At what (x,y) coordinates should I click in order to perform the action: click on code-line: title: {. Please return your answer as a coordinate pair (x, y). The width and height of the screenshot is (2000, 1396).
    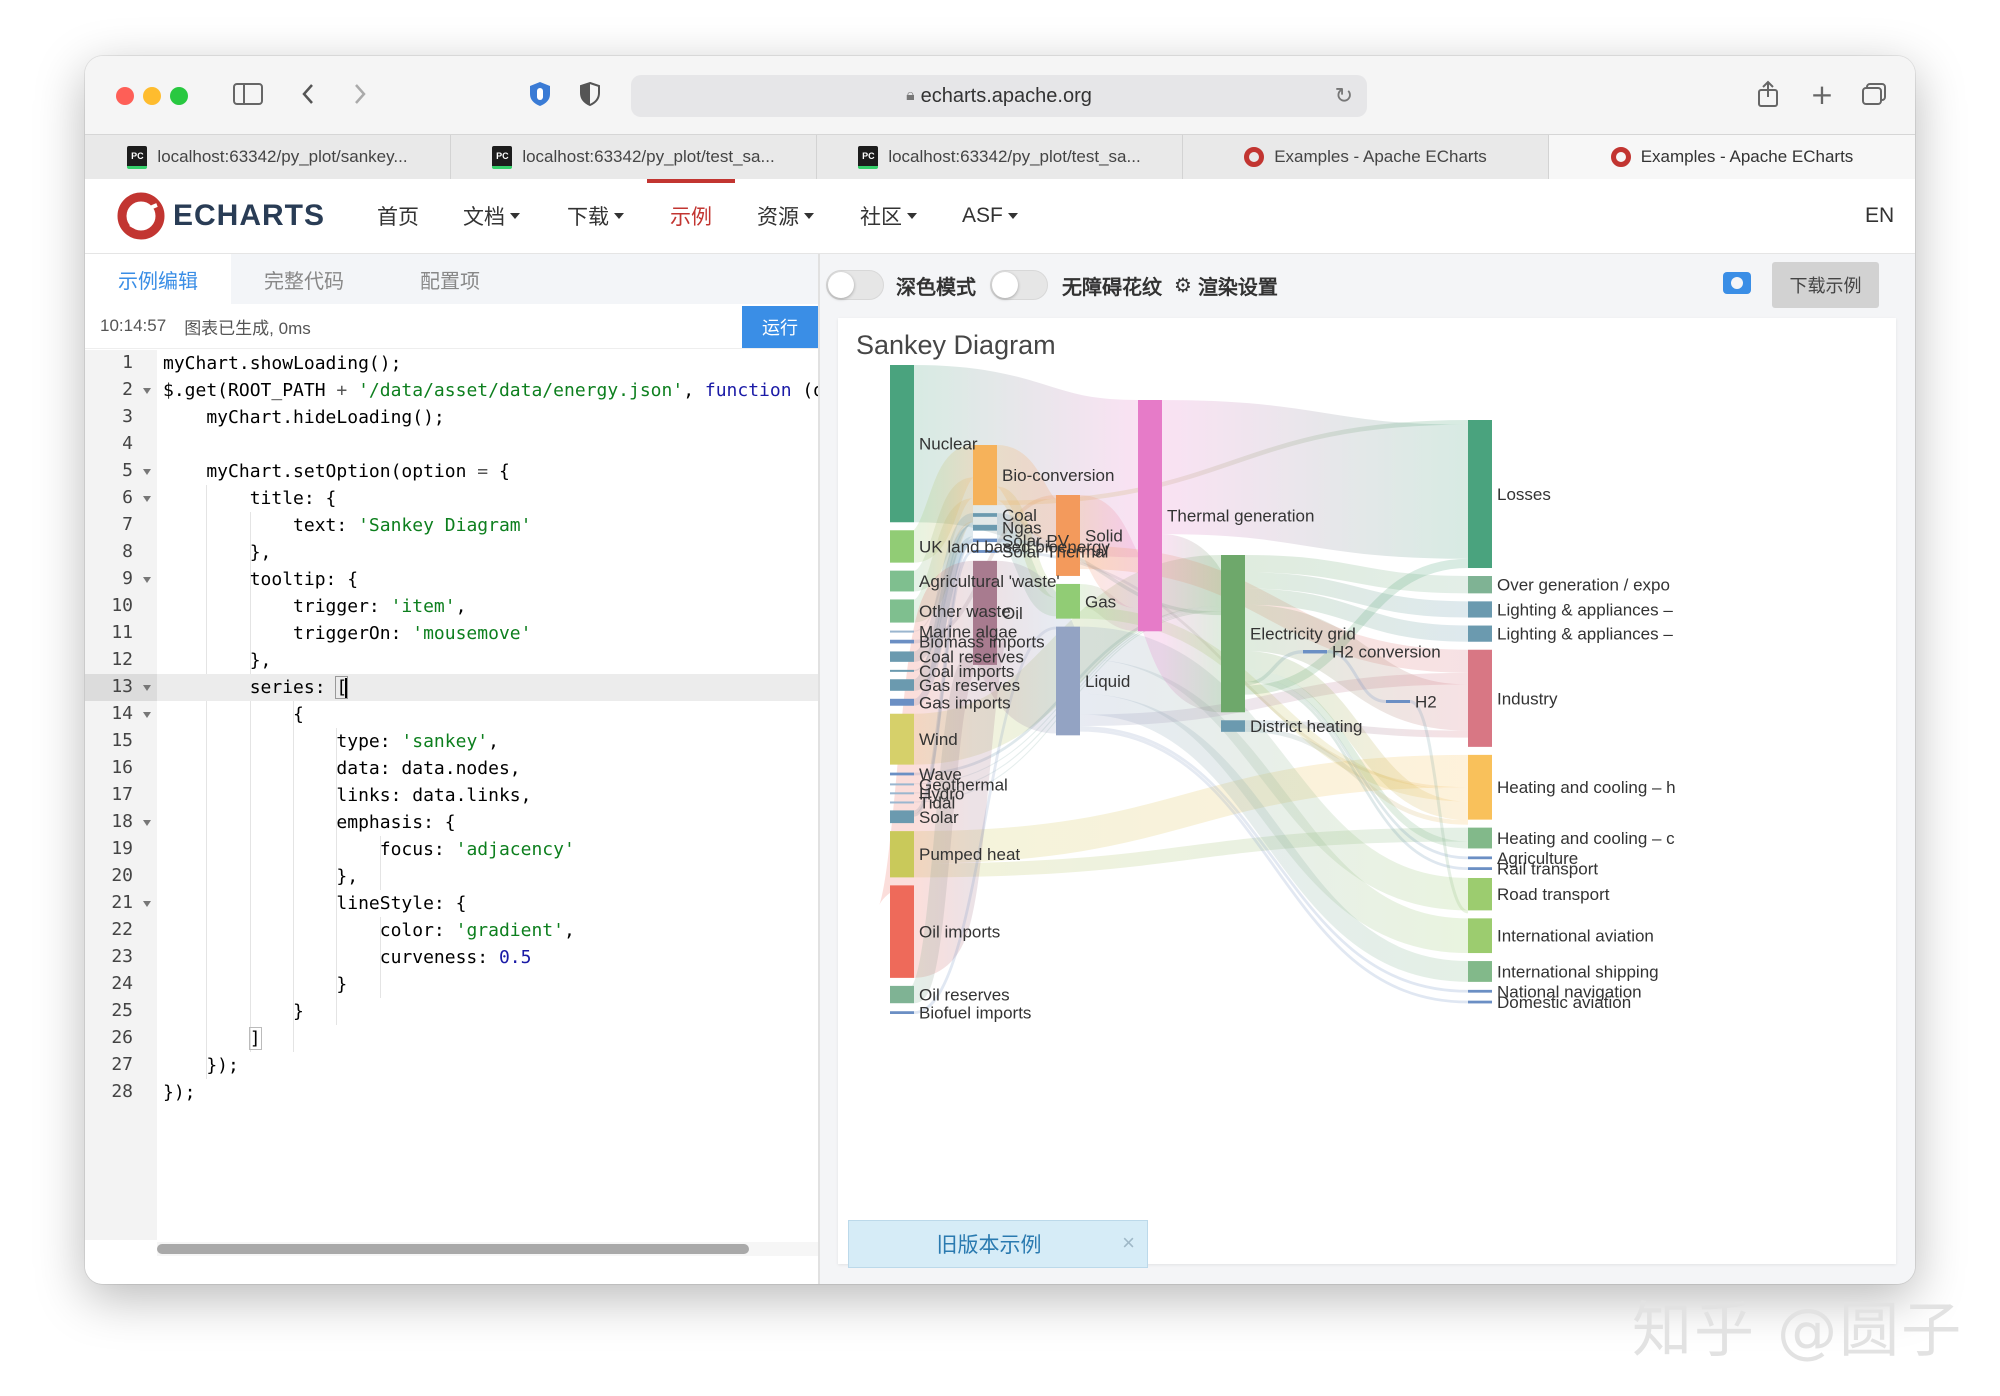
    Looking at the image, I should click on (487, 498).